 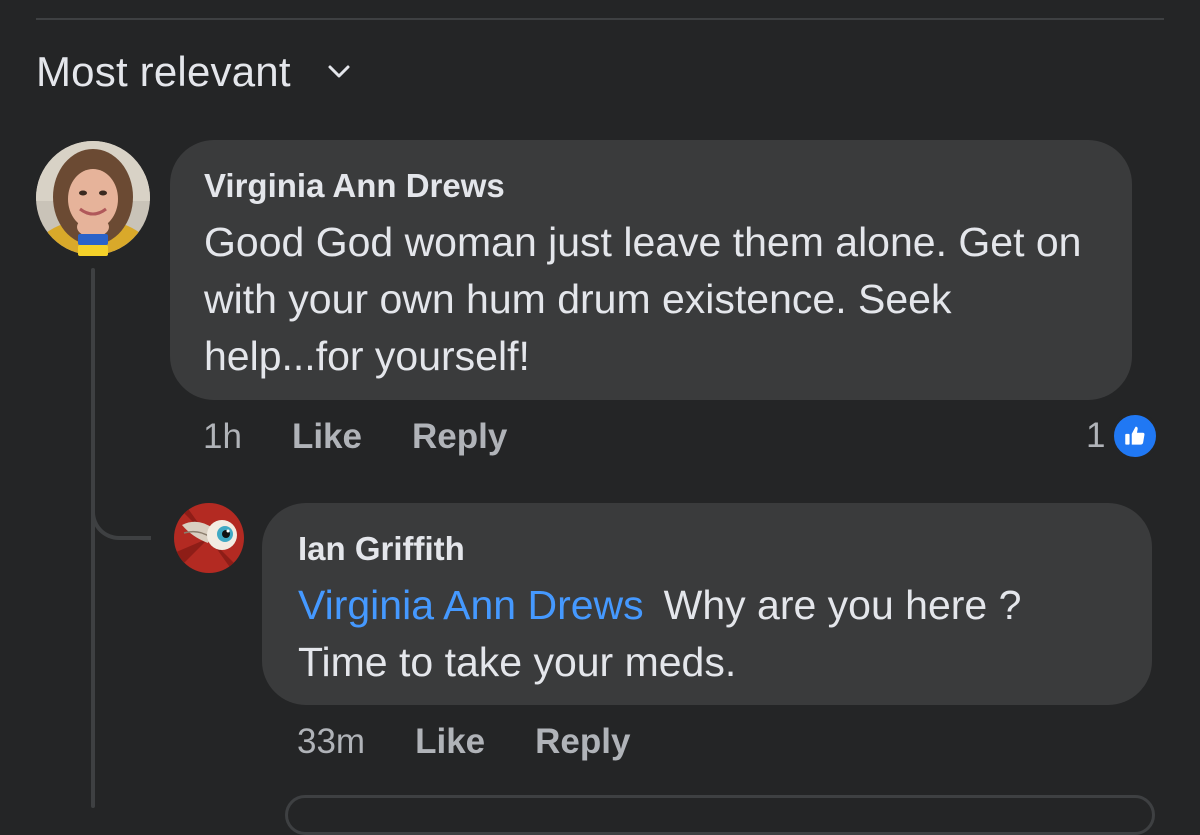 What do you see at coordinates (93, 245) in the screenshot?
I see `ukraine-flag-icon` at bounding box center [93, 245].